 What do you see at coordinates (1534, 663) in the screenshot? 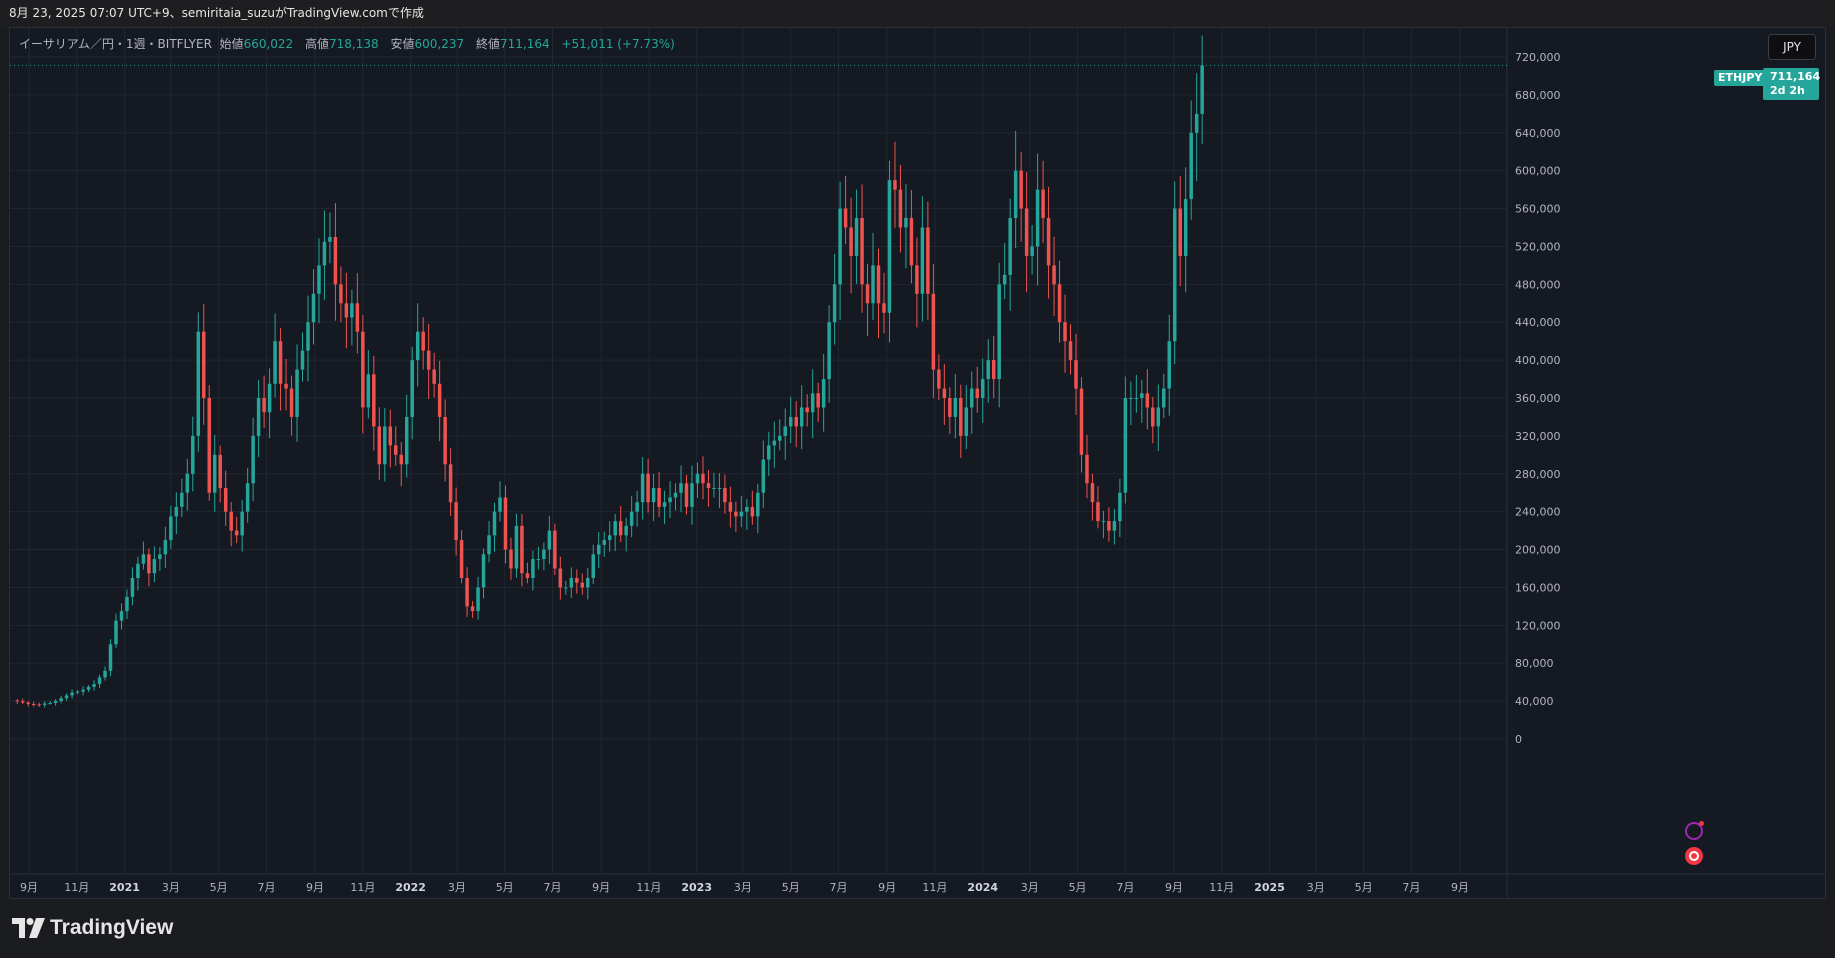
I see `y-tick-label: 80,000` at bounding box center [1534, 663].